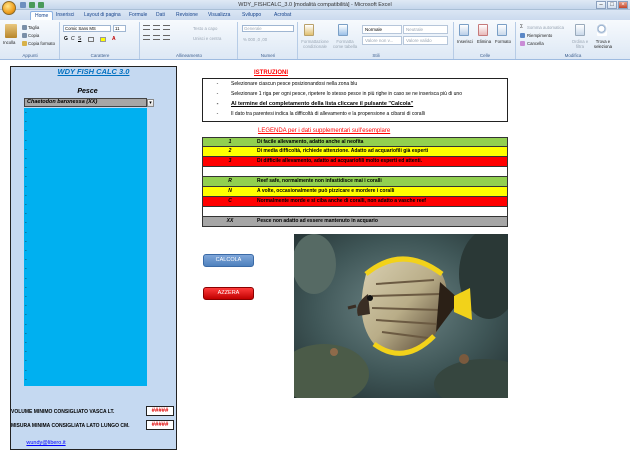  What do you see at coordinates (522, 35) in the screenshot?
I see `fill-icon` at bounding box center [522, 35].